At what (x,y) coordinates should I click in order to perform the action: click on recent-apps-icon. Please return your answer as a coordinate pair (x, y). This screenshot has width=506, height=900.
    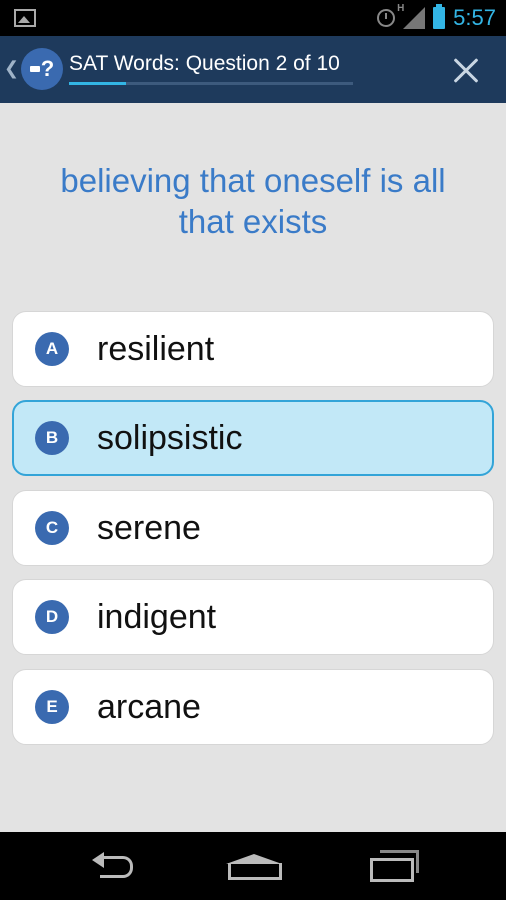
    Looking at the image, I should click on (395, 866).